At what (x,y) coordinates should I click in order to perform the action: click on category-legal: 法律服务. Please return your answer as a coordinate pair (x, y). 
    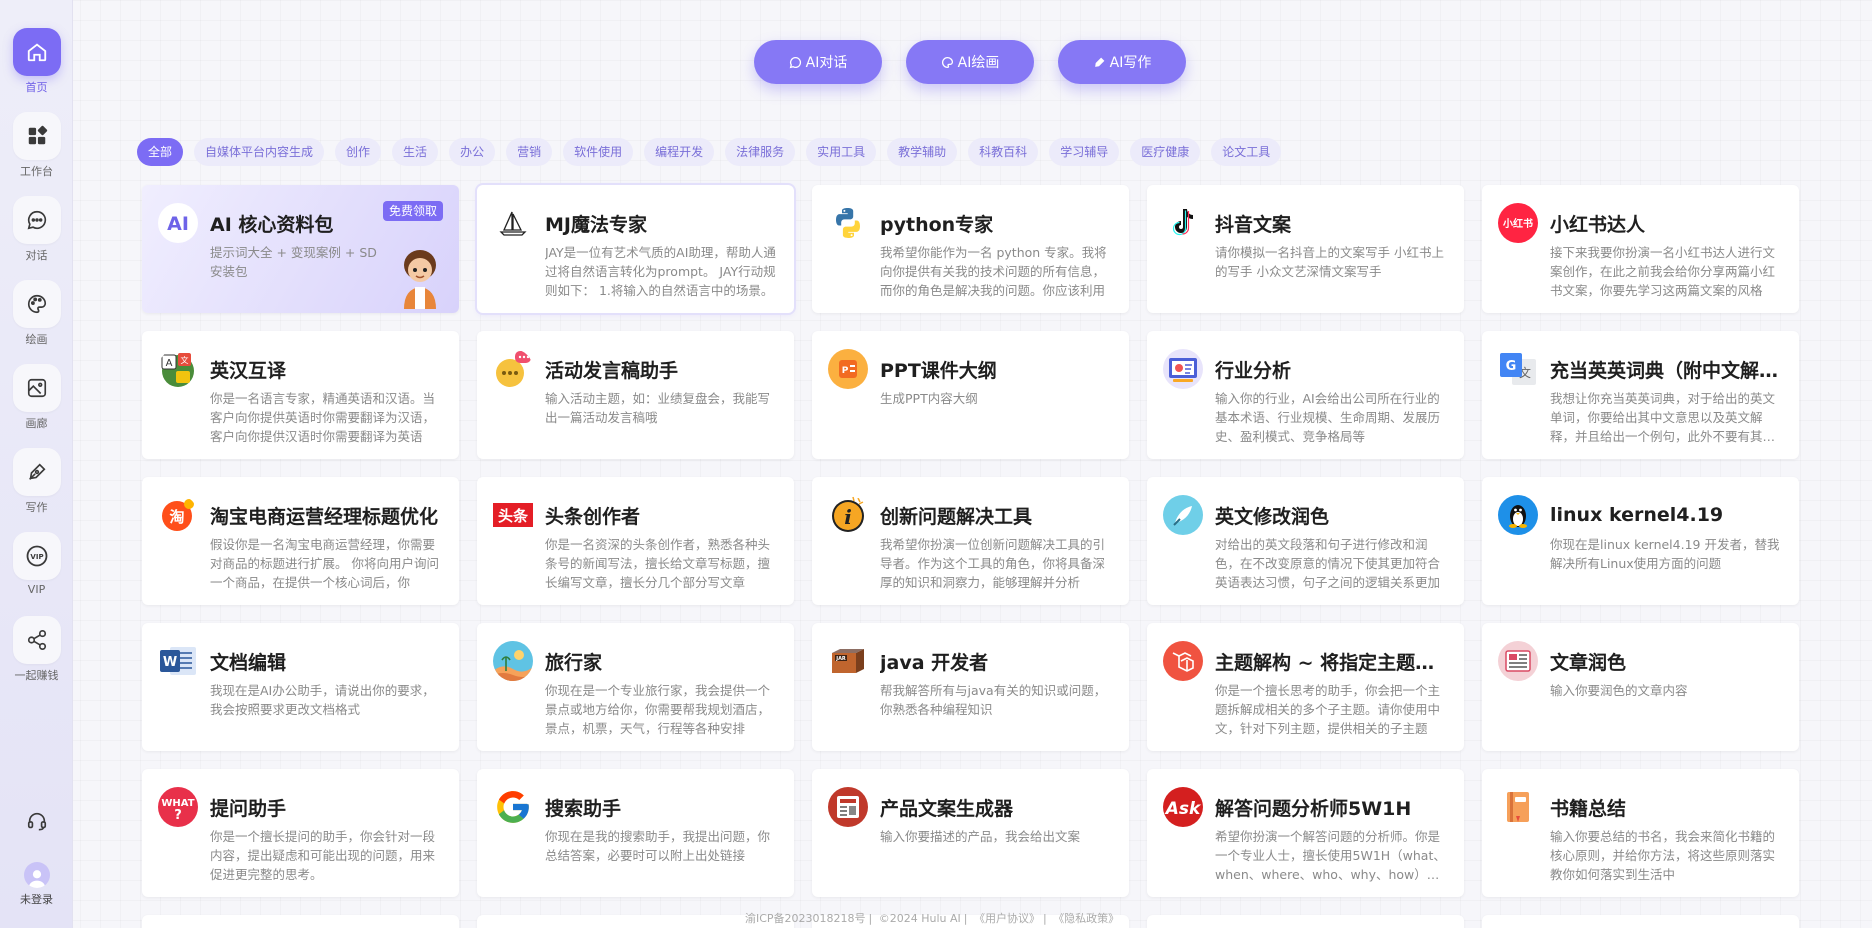
    Looking at the image, I should click on (760, 152).